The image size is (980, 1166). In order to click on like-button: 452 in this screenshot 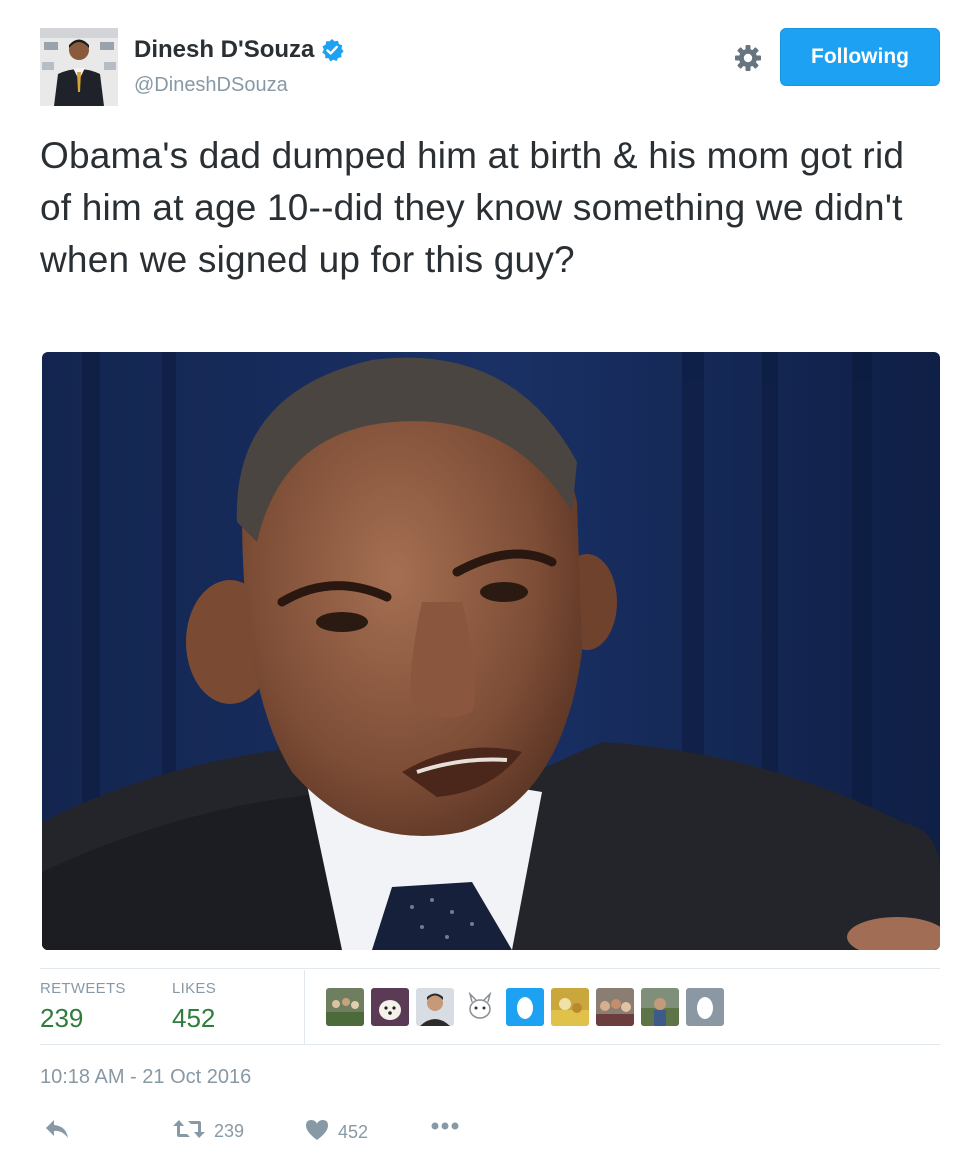, I will do `click(336, 1132)`.